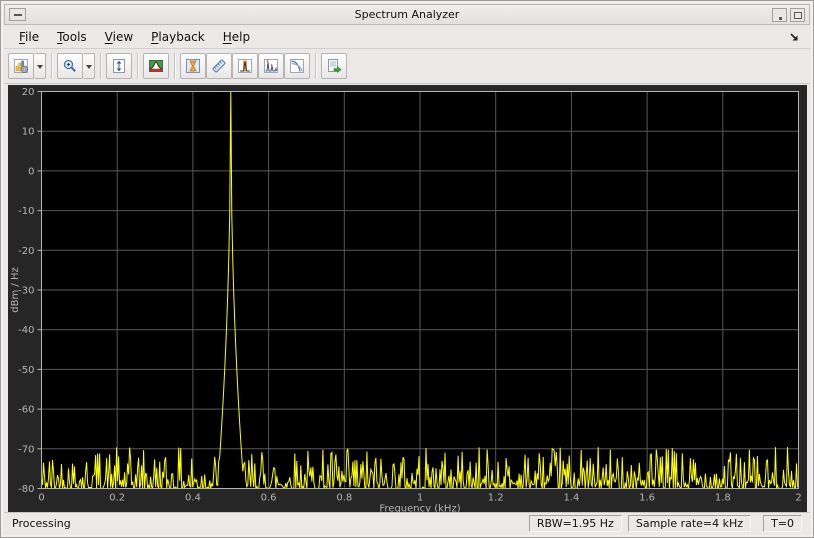  Describe the element at coordinates (782, 523) in the screenshot. I see `time-field: T=0` at that location.